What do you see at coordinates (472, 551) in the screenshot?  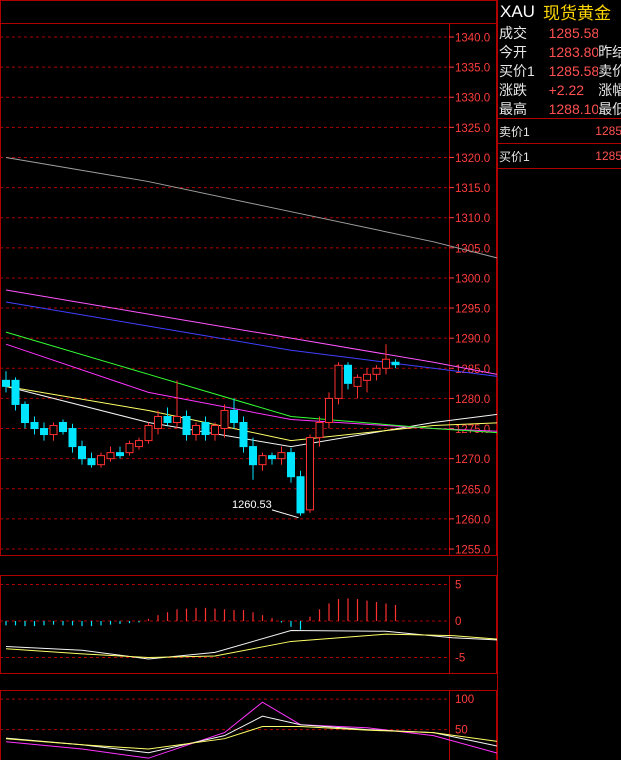 I see `price-tick-label: 1255.0` at bounding box center [472, 551].